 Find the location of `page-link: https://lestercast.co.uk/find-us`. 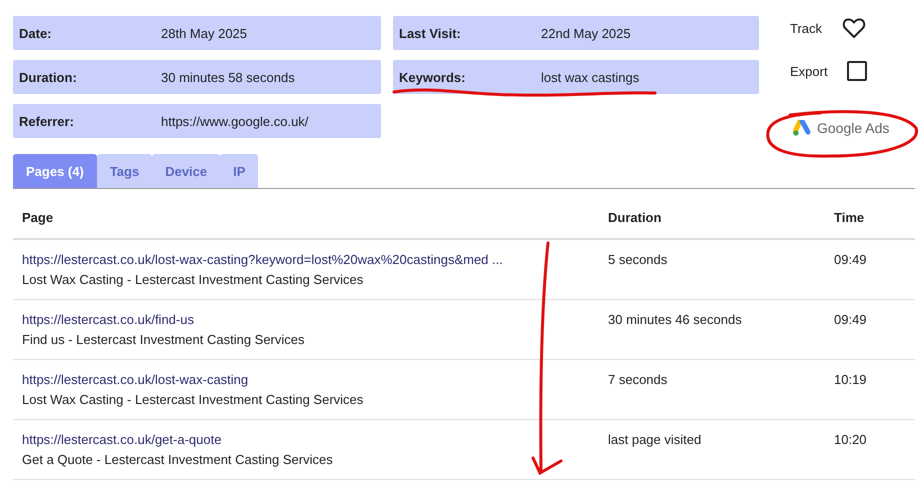

page-link: https://lestercast.co.uk/find-us is located at coordinates (315, 319).